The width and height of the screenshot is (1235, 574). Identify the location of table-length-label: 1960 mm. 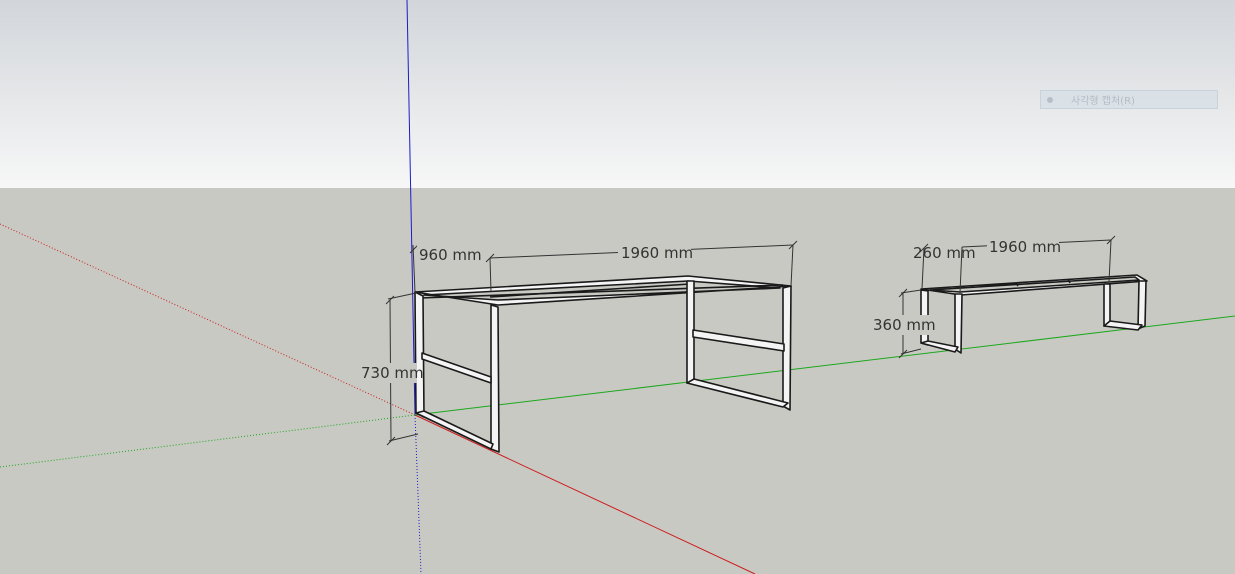
(657, 253).